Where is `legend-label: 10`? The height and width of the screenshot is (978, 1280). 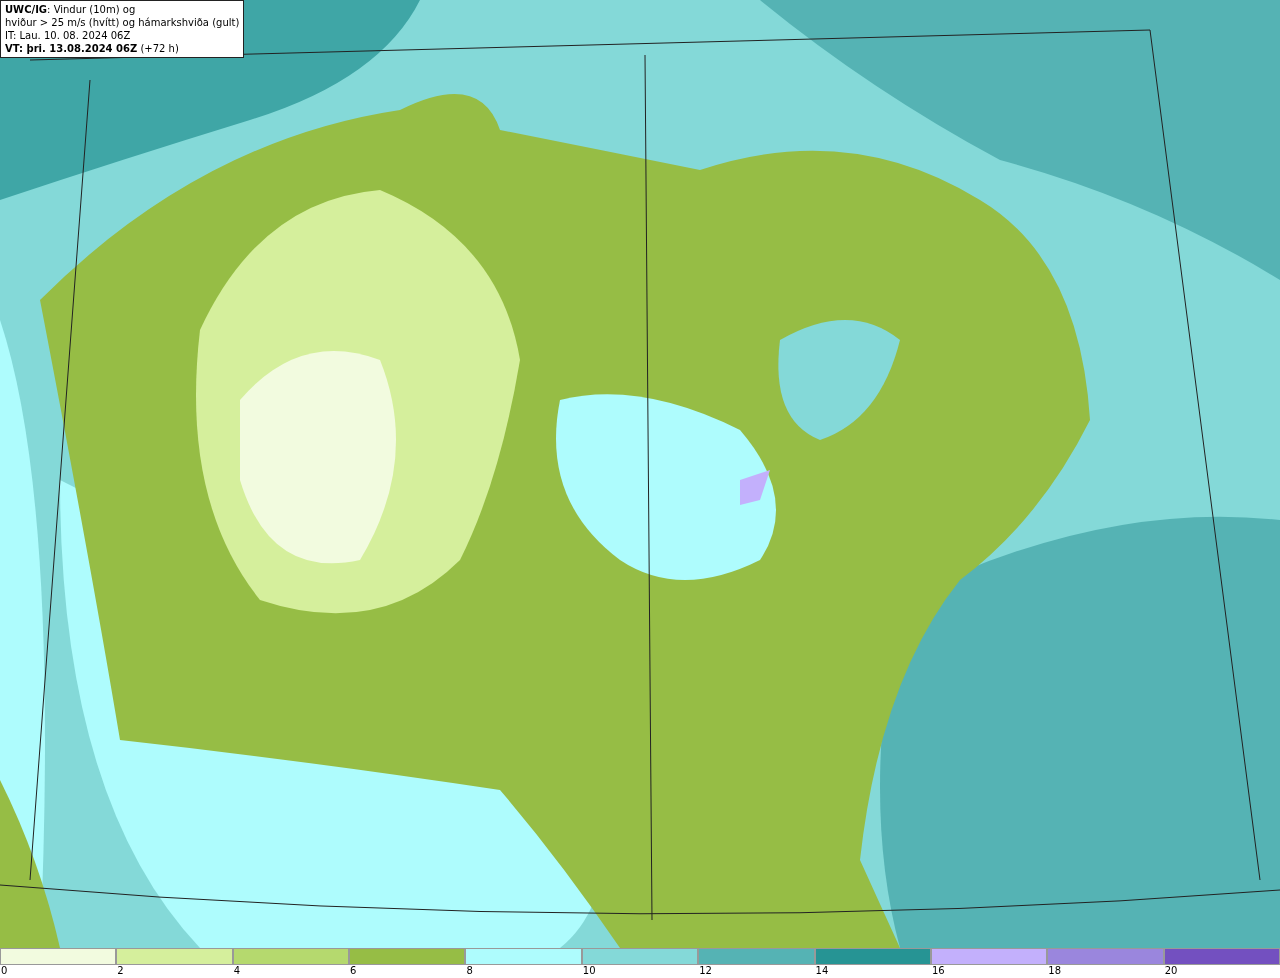 legend-label: 10 is located at coordinates (588, 971).